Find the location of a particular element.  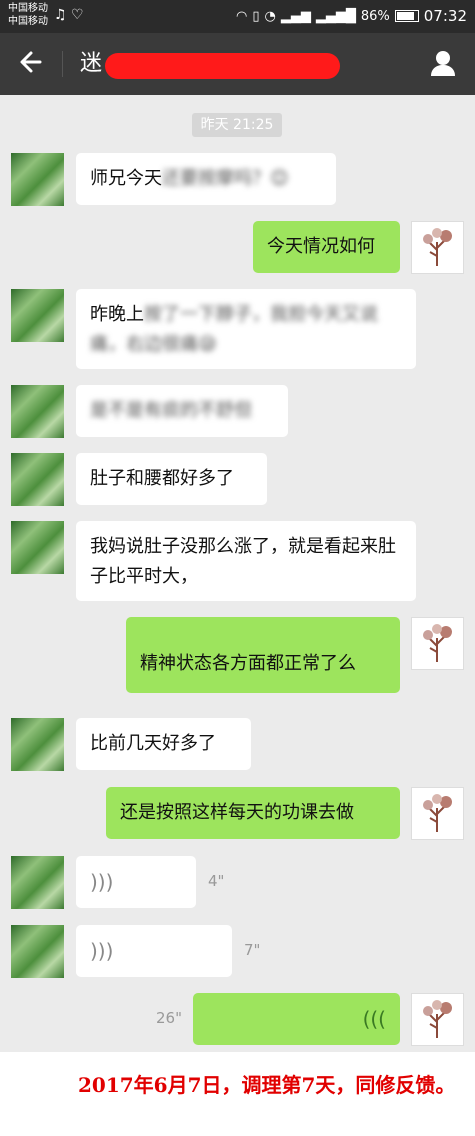

status-bar: 中国移动 中国移动 ♫ ♡ ◠ ▯ ◔ ▂▄▆ ▂▄▆█ 86% 07:32 is located at coordinates (237, 16).